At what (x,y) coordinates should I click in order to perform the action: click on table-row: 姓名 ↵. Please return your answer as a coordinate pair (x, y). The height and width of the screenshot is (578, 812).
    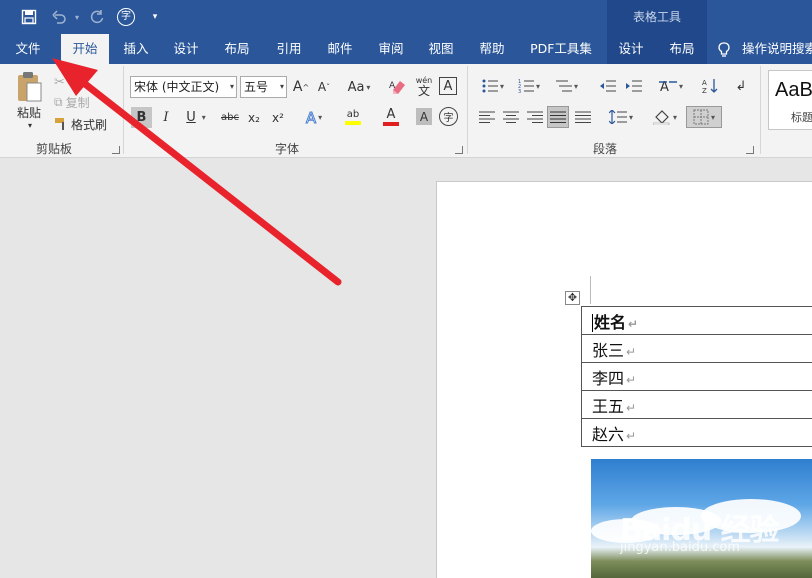
    Looking at the image, I should click on (696, 320).